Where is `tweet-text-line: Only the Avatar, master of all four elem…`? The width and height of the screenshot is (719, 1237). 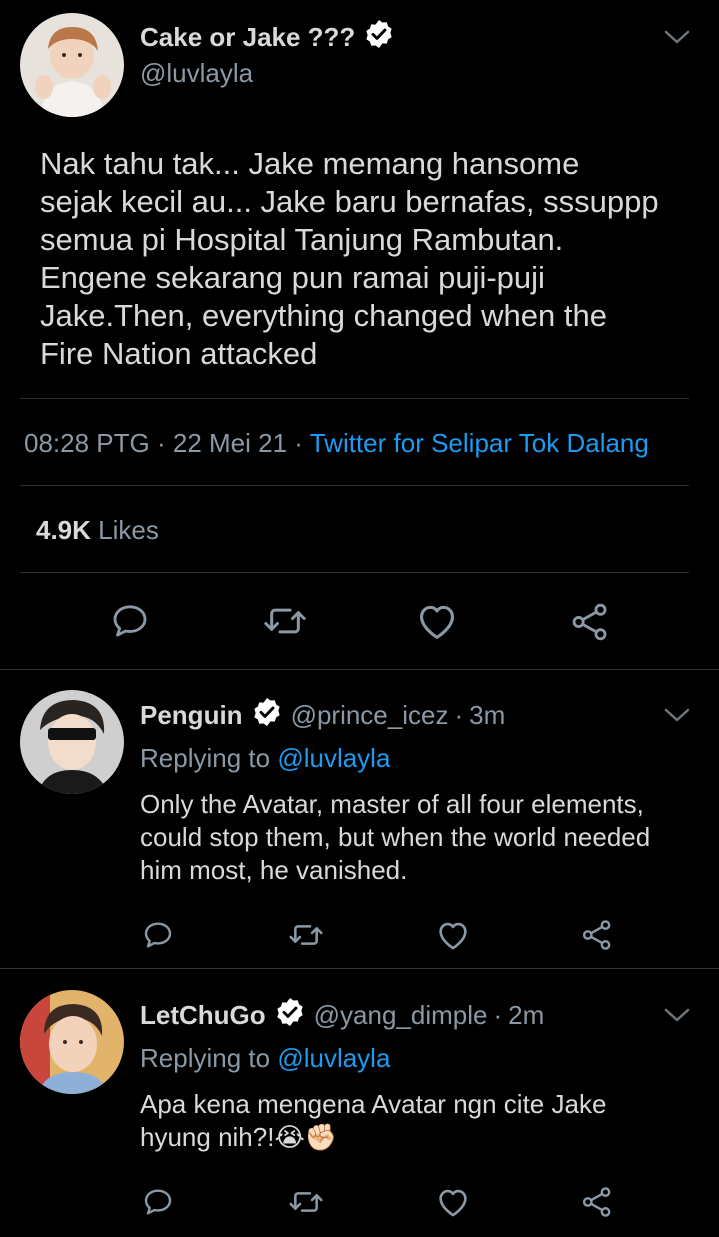
tweet-text-line: Only the Avatar, master of all four elem… is located at coordinates (392, 804).